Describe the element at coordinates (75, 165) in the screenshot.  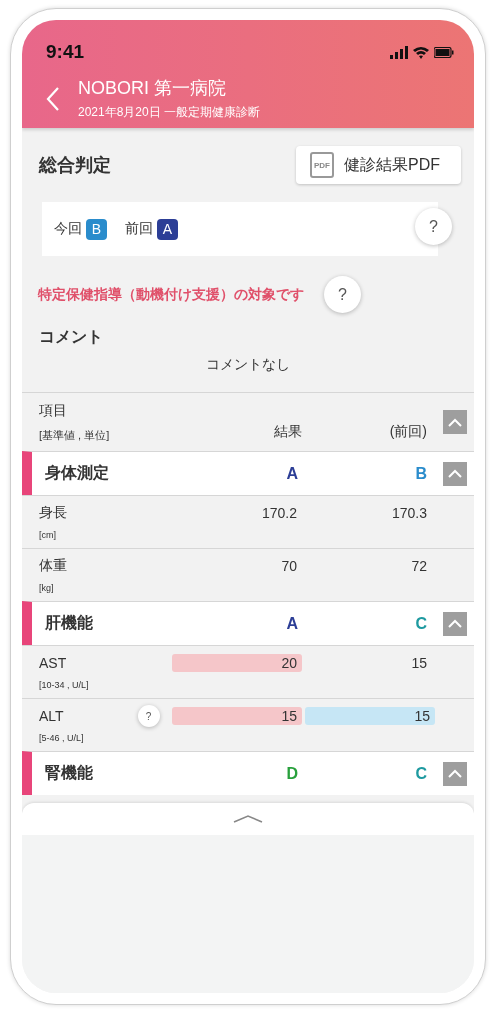
I see `section-title: 総合判定` at that location.